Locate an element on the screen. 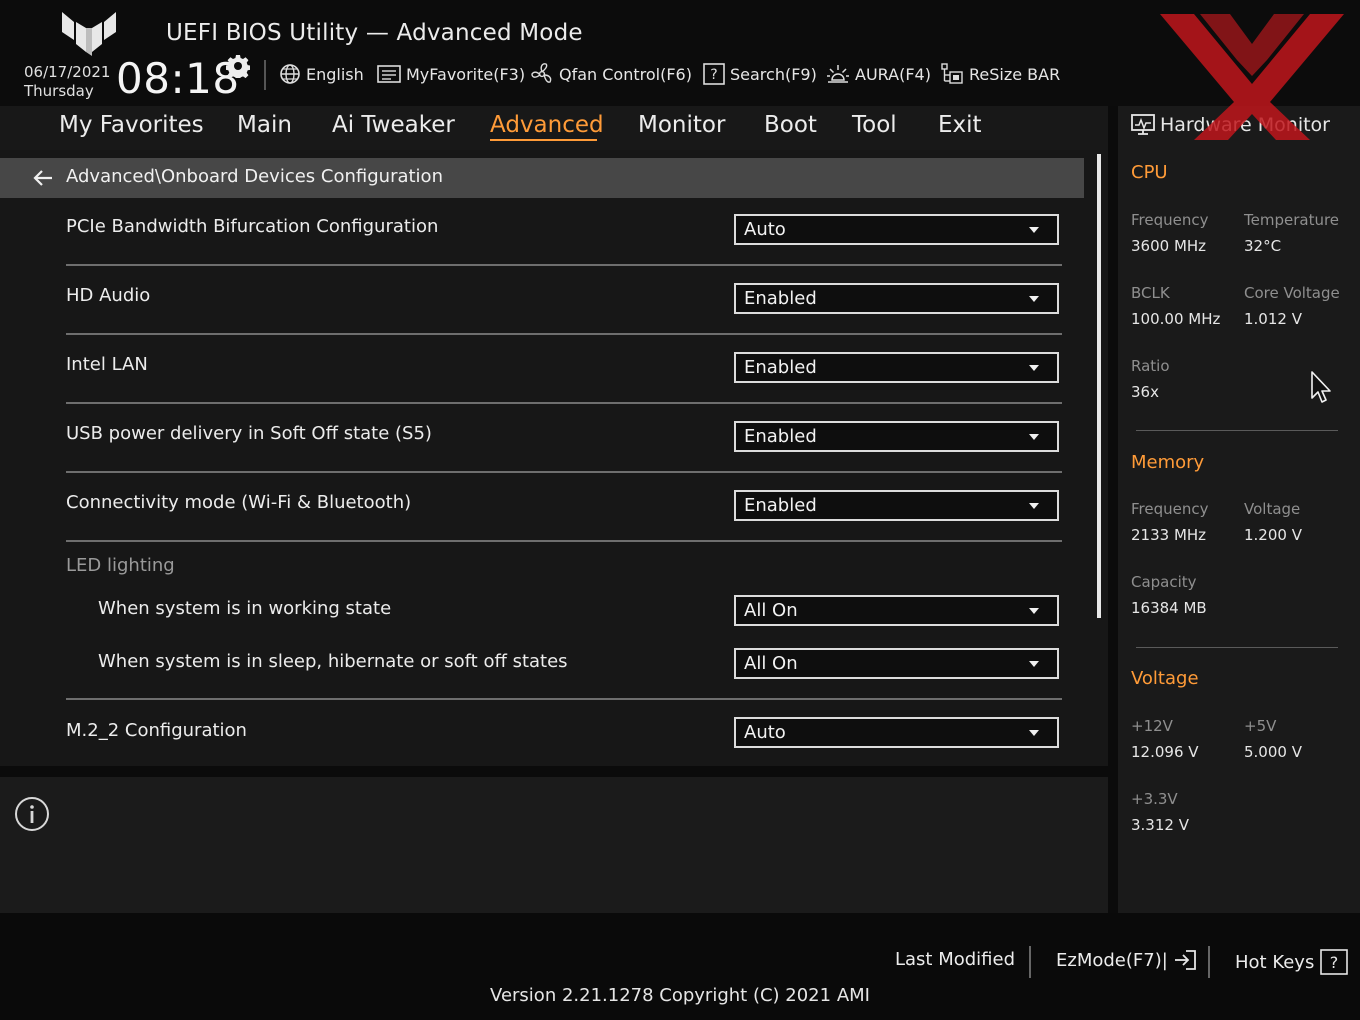  monitor-icon is located at coordinates (1143, 124).